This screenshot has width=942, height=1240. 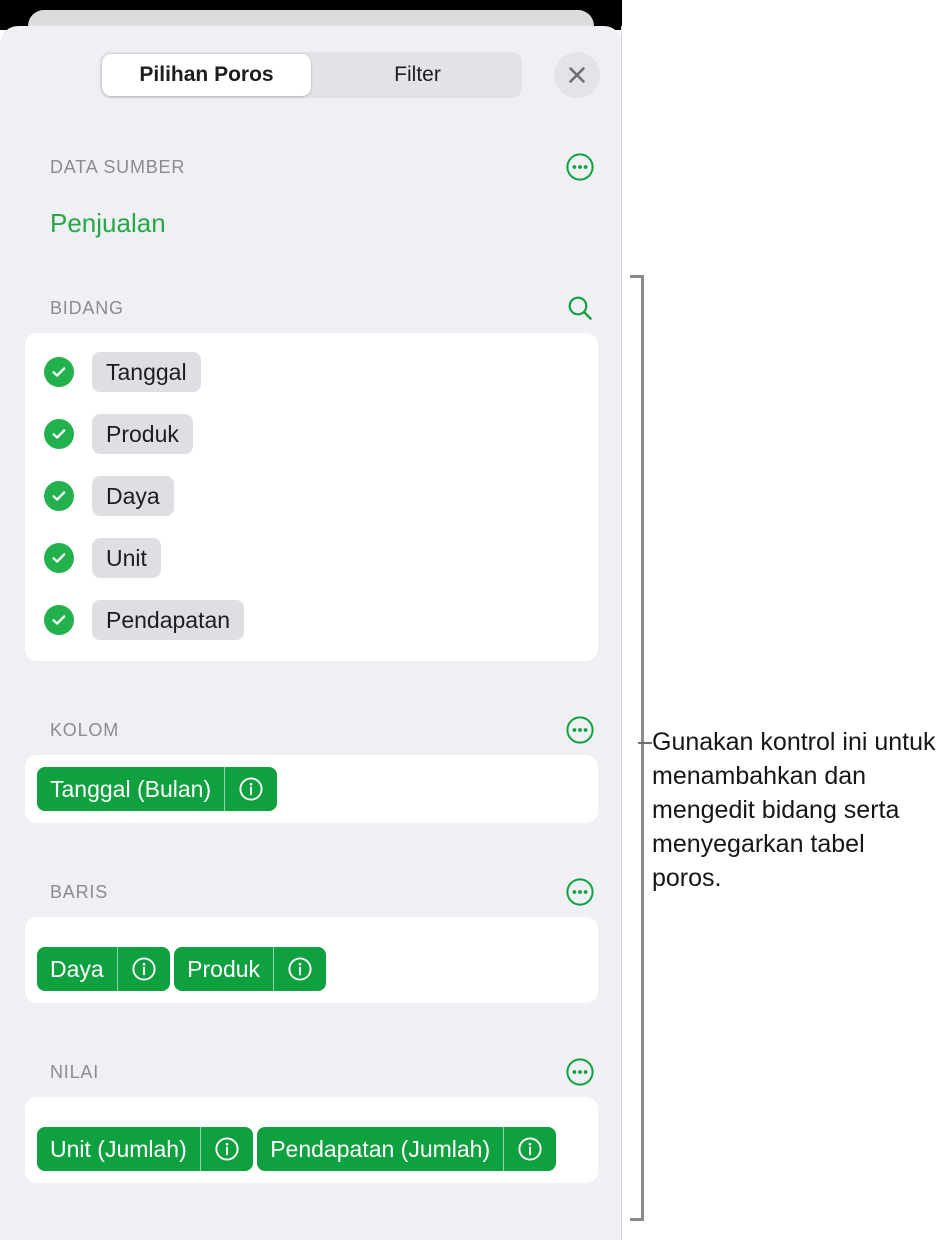 I want to click on panel-right-edge, so click(x=621, y=633).